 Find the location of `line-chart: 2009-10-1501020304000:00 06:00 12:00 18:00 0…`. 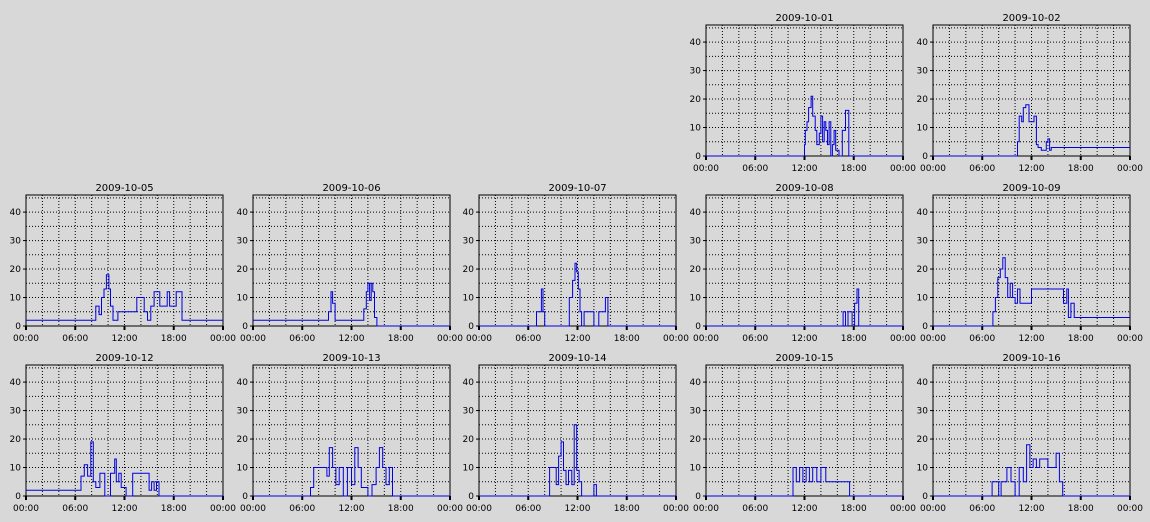

line-chart: 2009-10-1501020304000:00 06:00 12:00 18:00 0… is located at coordinates (803, 433).